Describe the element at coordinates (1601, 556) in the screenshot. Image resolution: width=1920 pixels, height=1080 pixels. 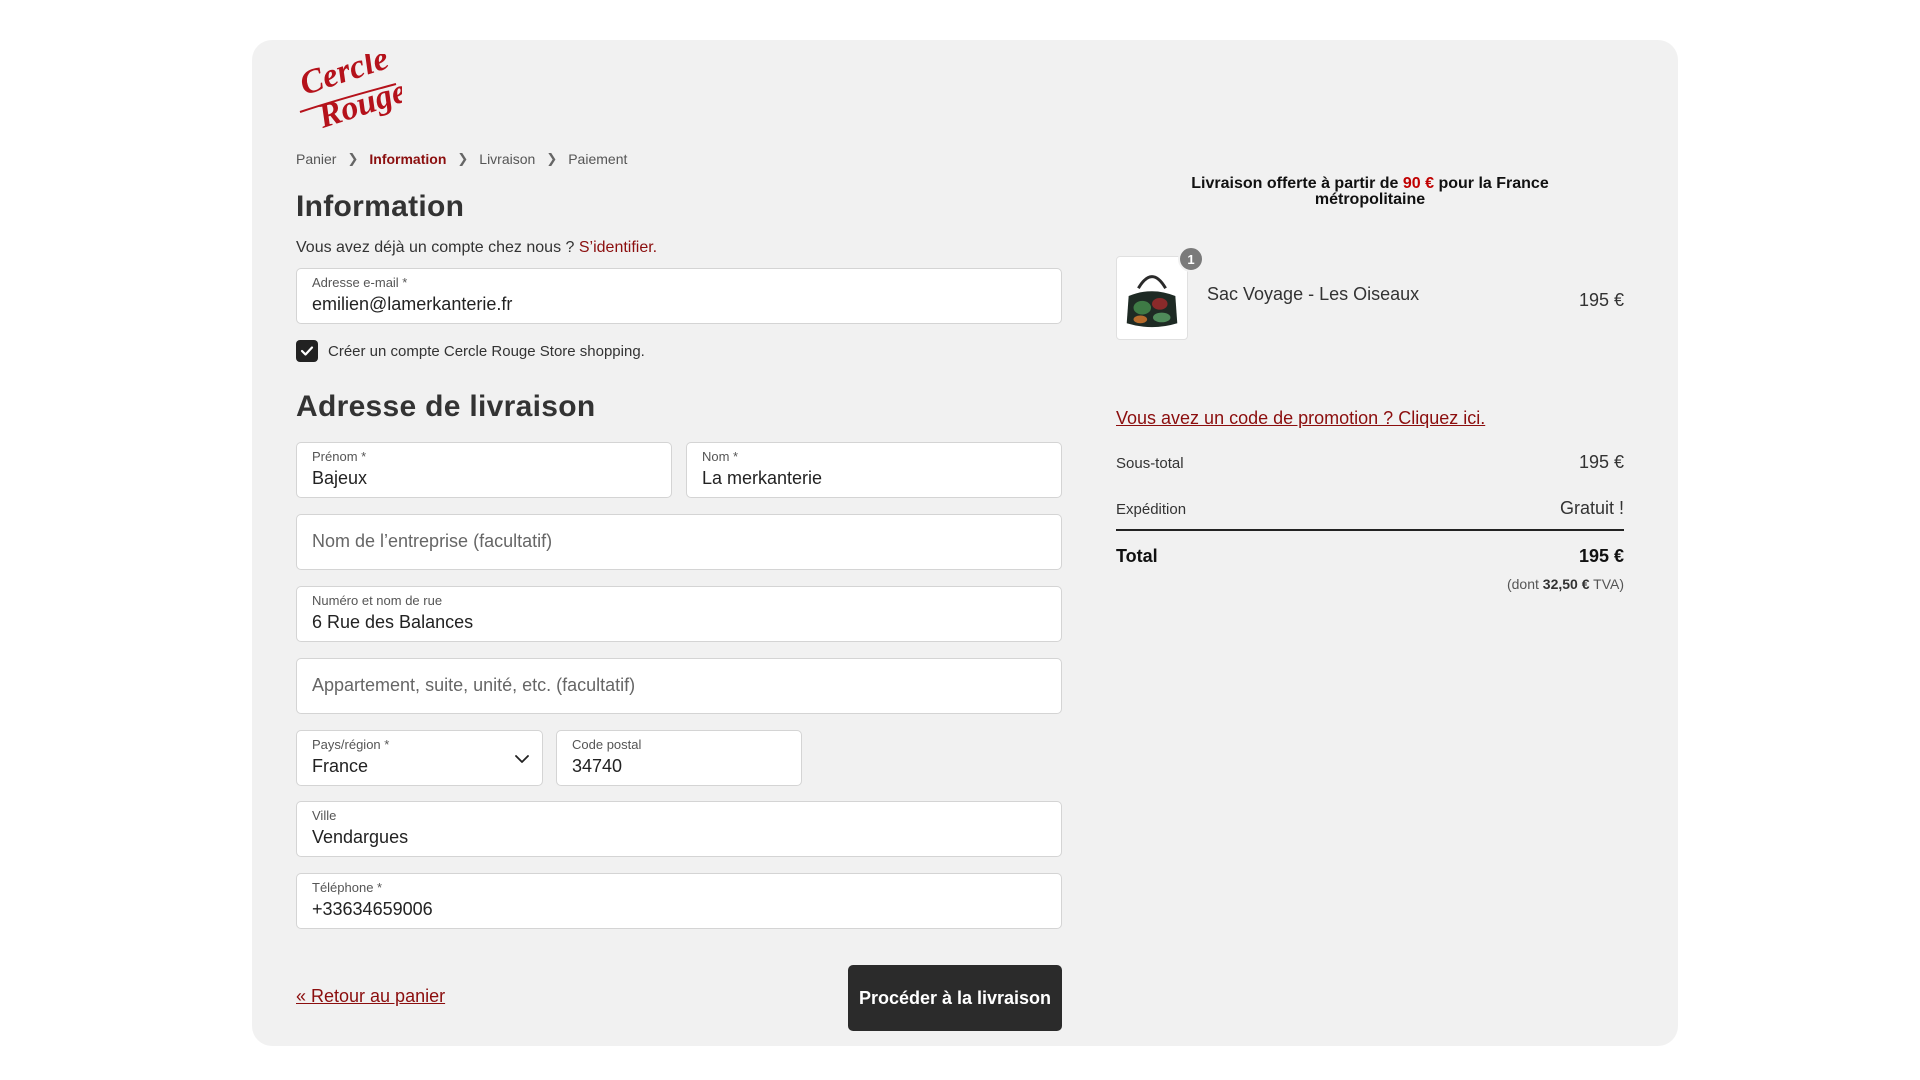
I see `total-value: 195 €` at that location.